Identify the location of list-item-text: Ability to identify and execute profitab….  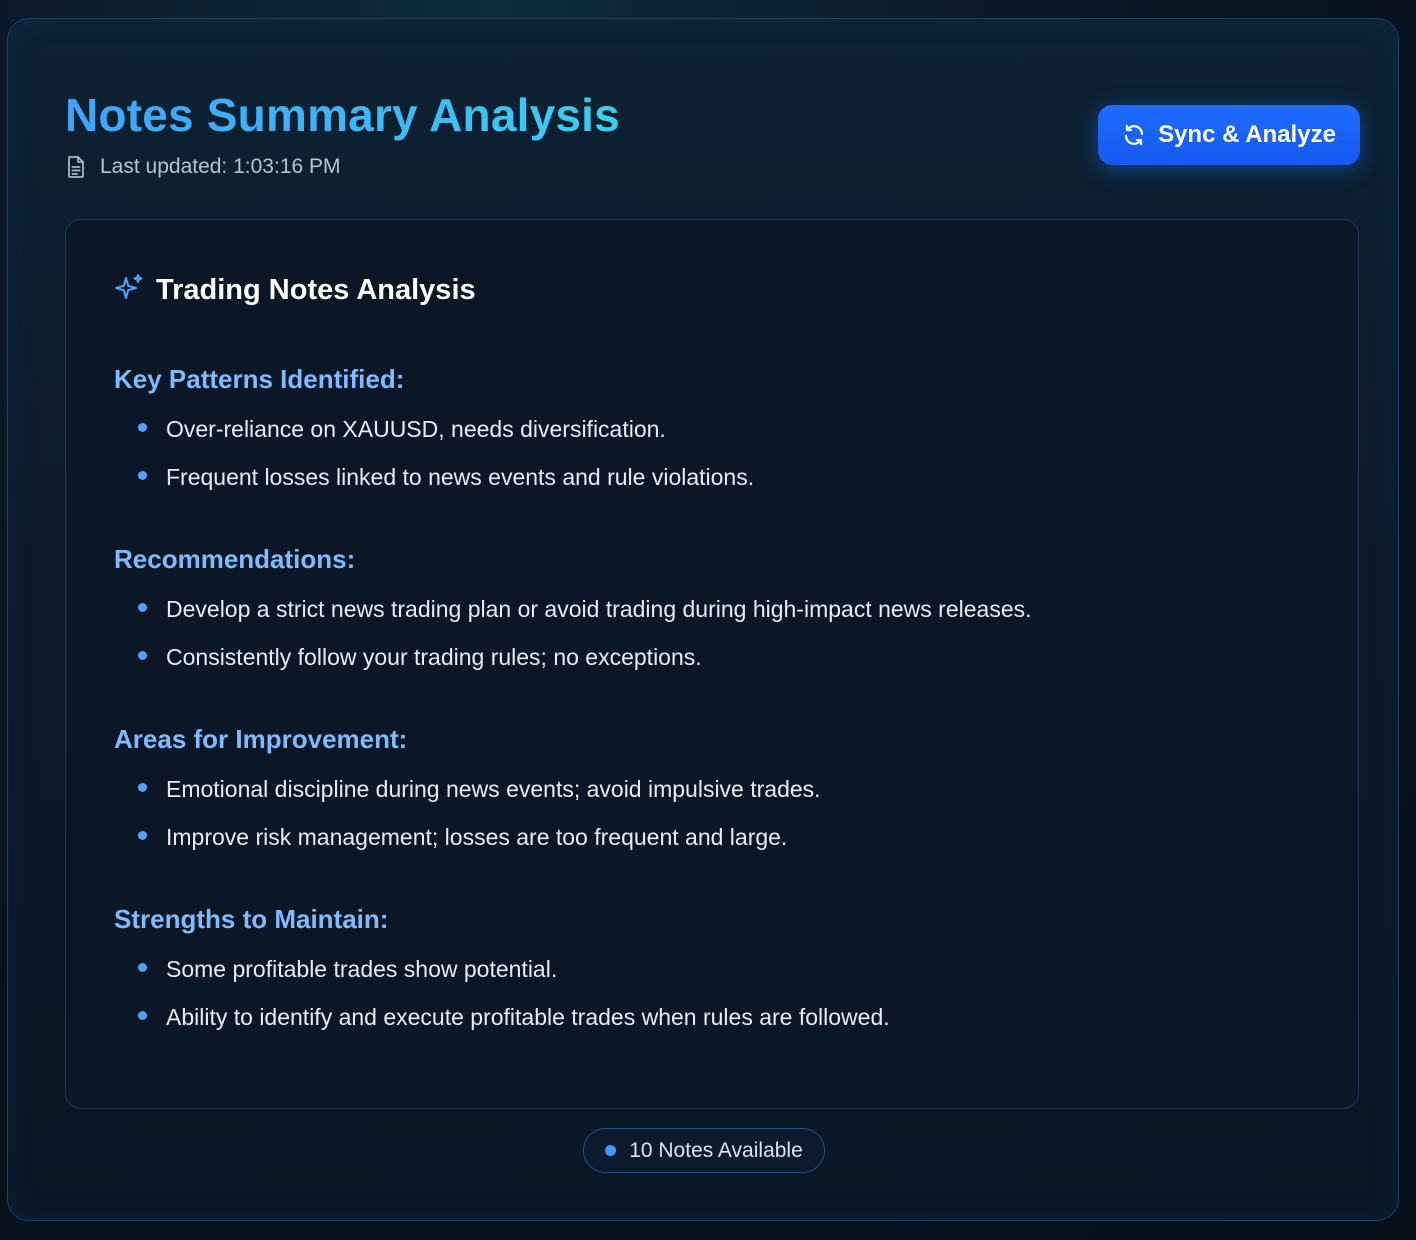
(528, 1017).